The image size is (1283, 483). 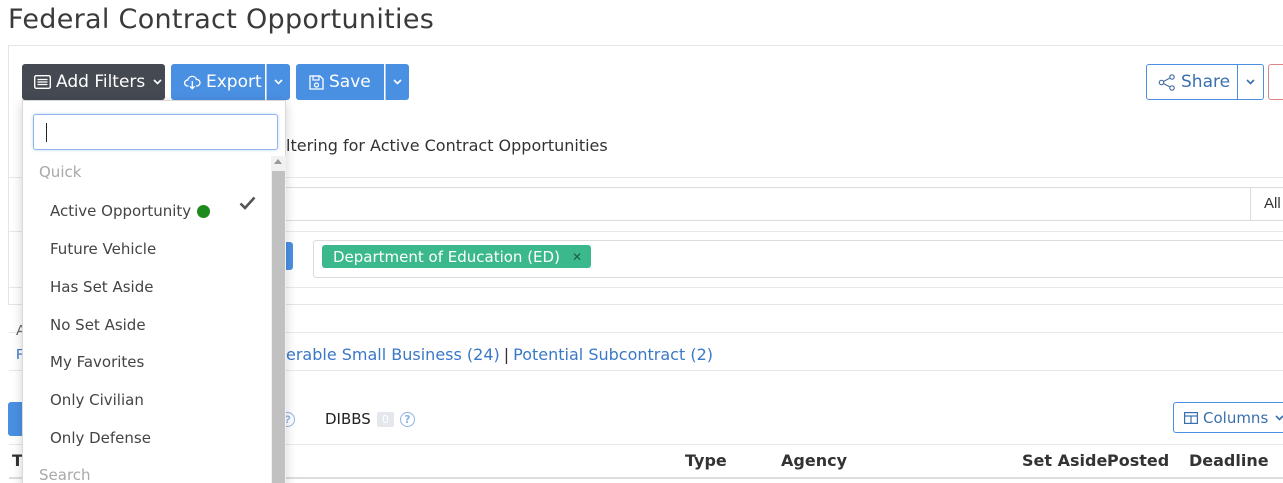 I want to click on export-dropdown-toggle, so click(x=278, y=82).